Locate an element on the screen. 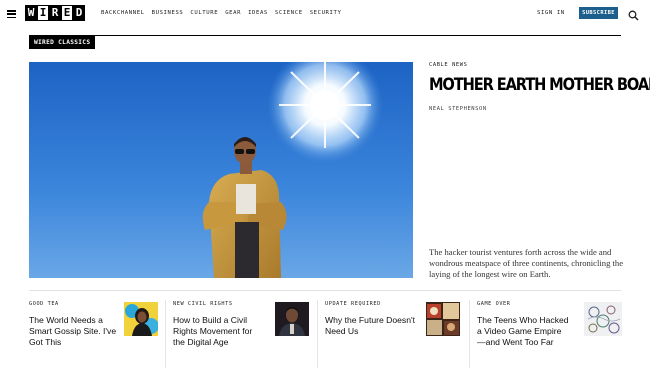 The width and height of the screenshot is (650, 374). search-icon is located at coordinates (633, 14).